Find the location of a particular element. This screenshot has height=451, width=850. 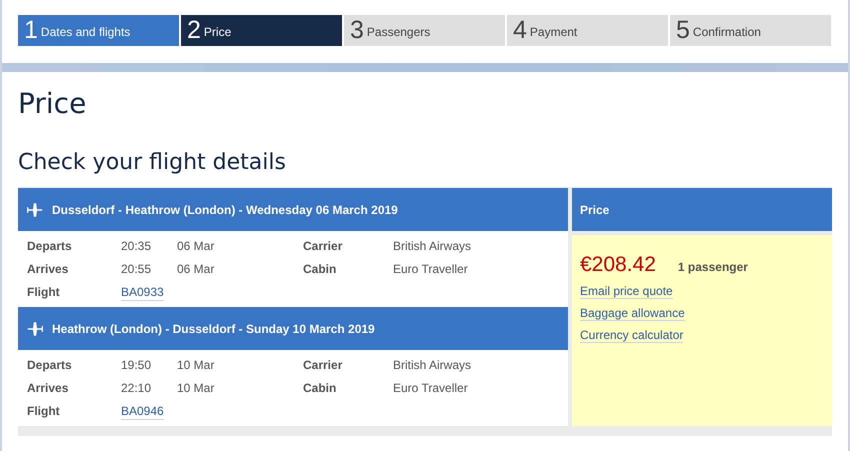

step-label: Dates and flights is located at coordinates (85, 32).